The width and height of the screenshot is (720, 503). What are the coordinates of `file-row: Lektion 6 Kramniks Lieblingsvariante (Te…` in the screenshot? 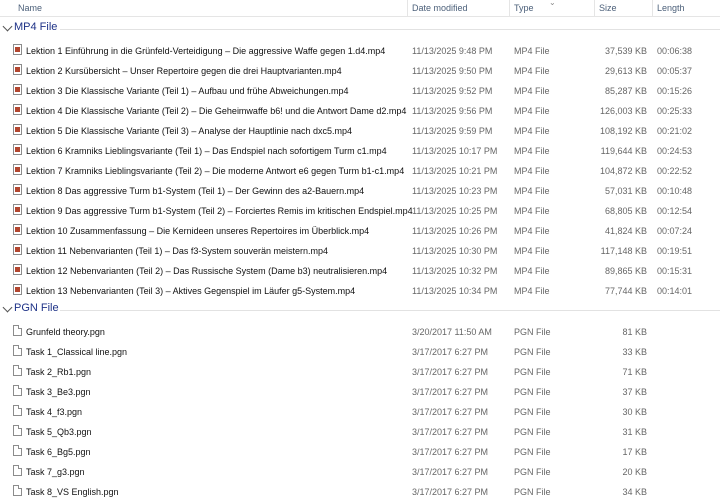 It's located at (360, 151).